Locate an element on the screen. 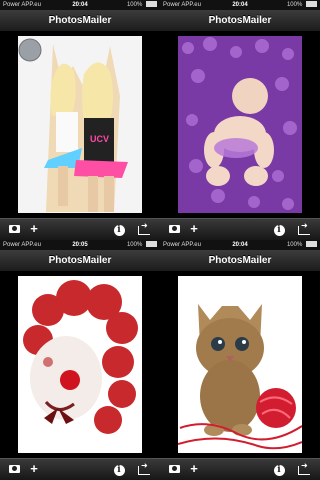  photo-dancers: UCV is located at coordinates (80, 124).